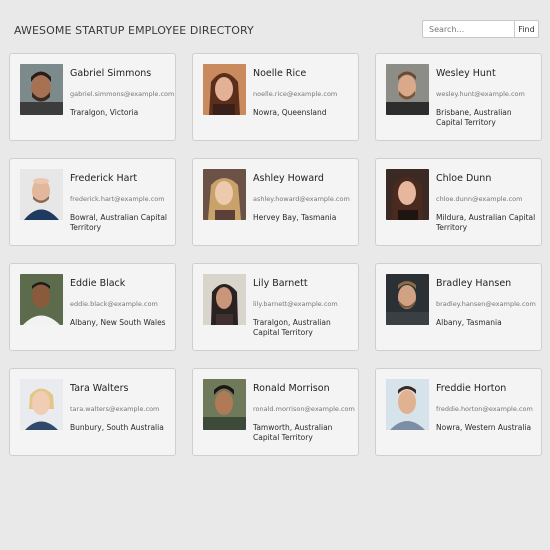 The image size is (550, 550). Describe the element at coordinates (301, 199) in the screenshot. I see `employee-email: ashley.howard@example.com` at that location.